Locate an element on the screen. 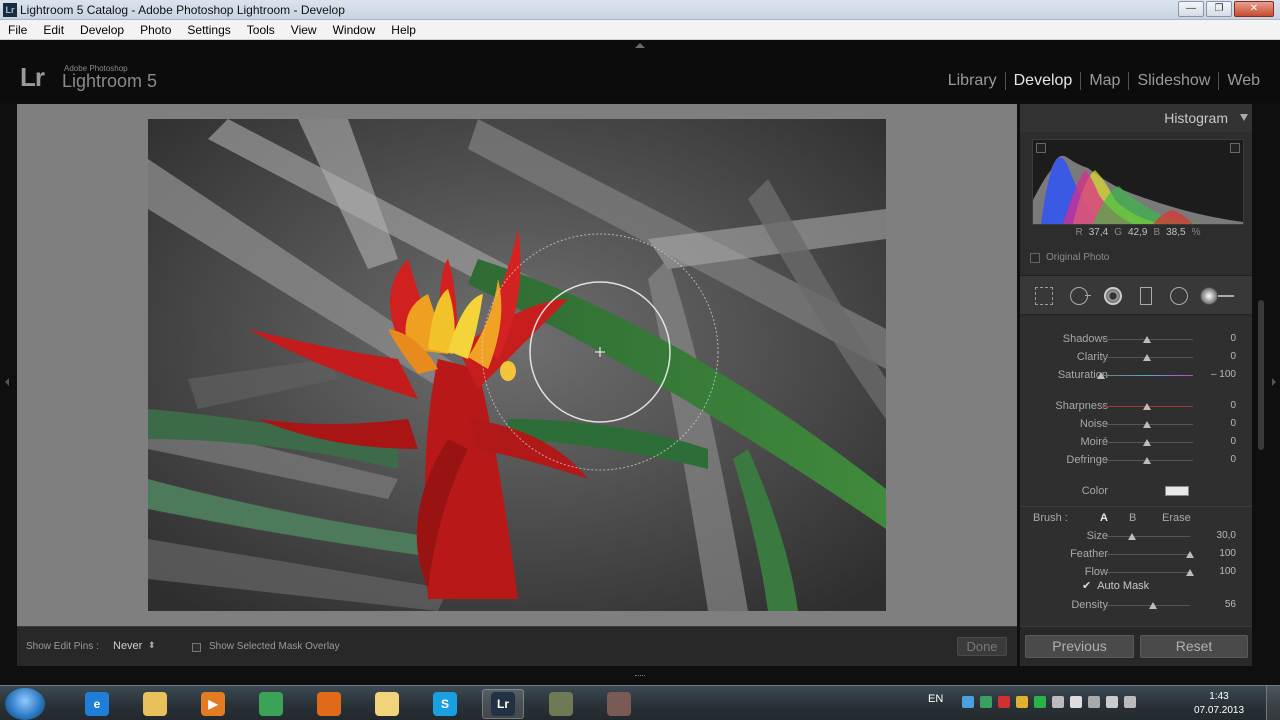 The image size is (1280, 720). previous-button: Previous is located at coordinates (1079, 646).